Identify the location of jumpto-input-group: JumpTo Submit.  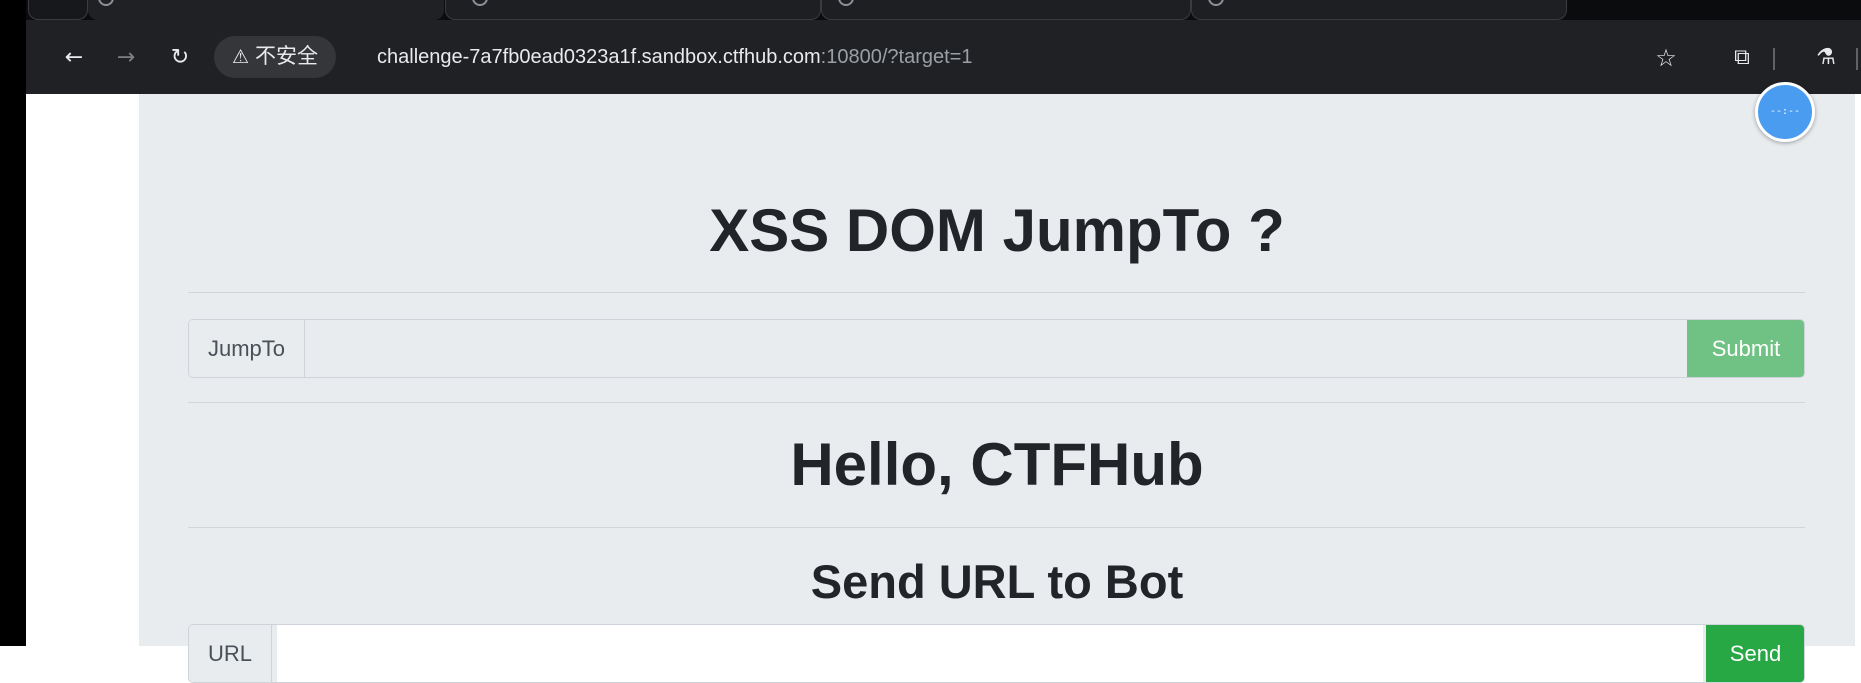
(996, 348).